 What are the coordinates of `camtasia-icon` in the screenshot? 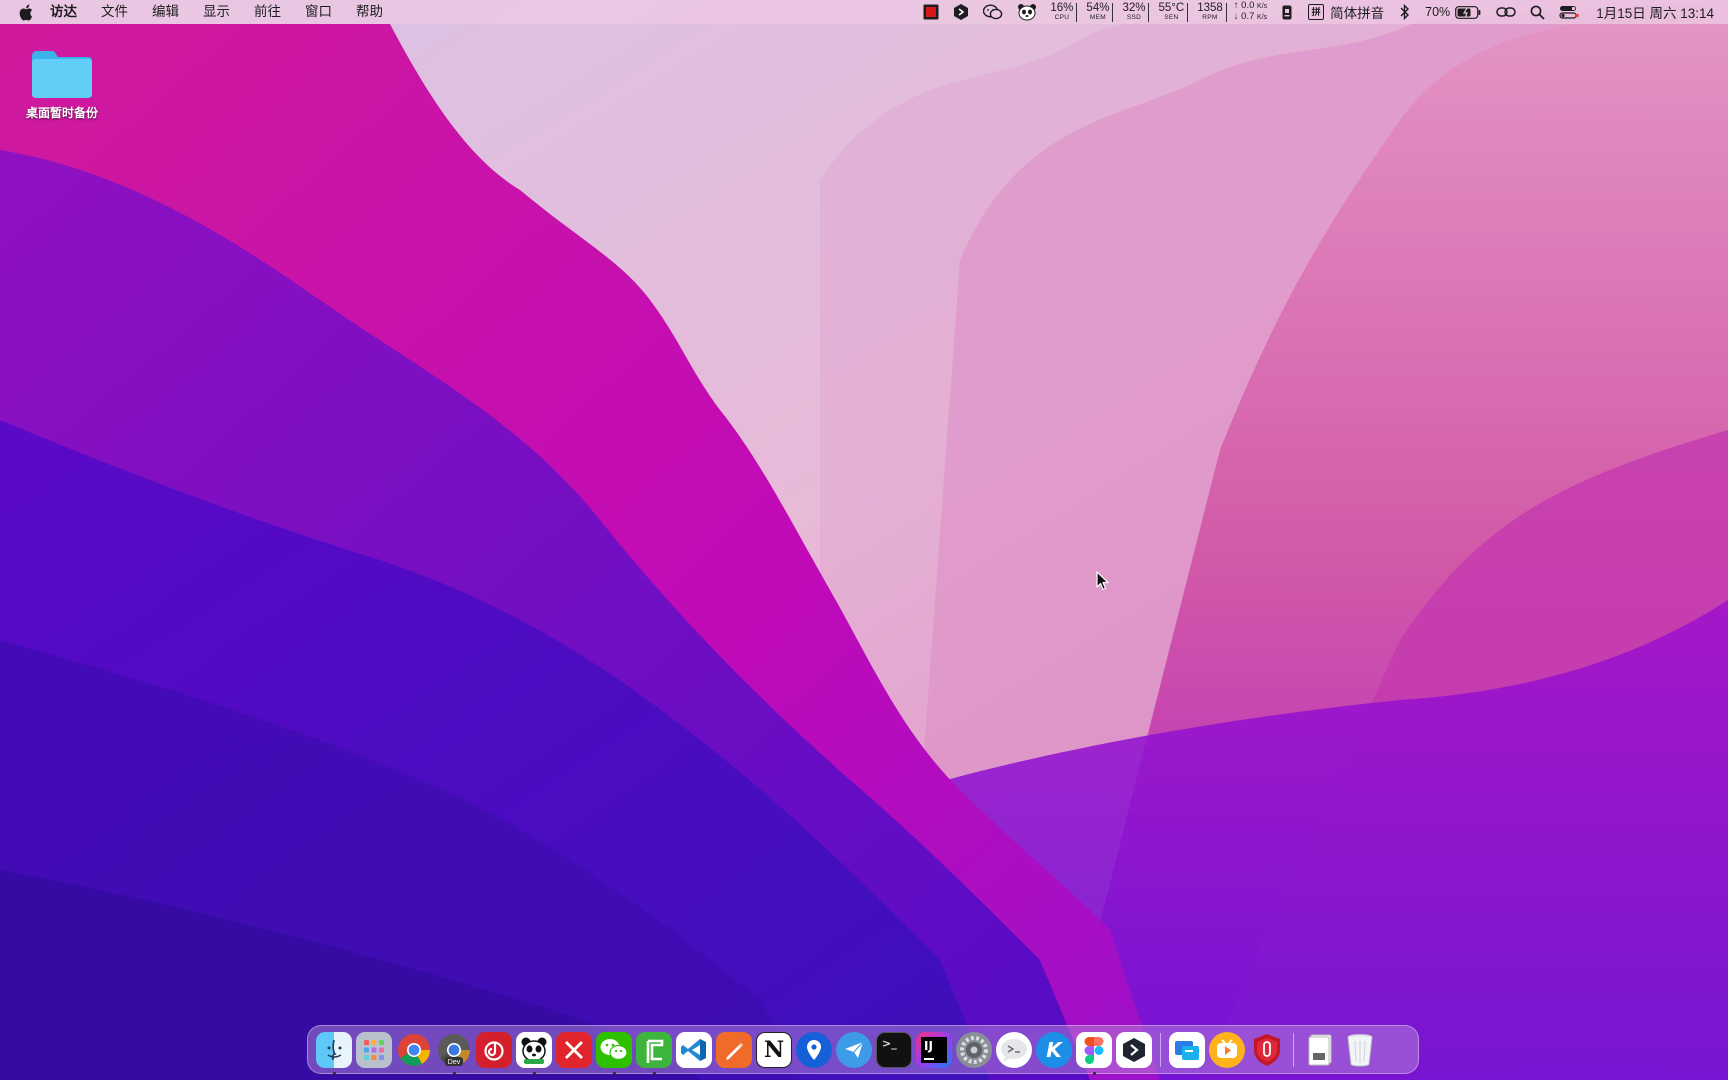 It's located at (655, 1051).